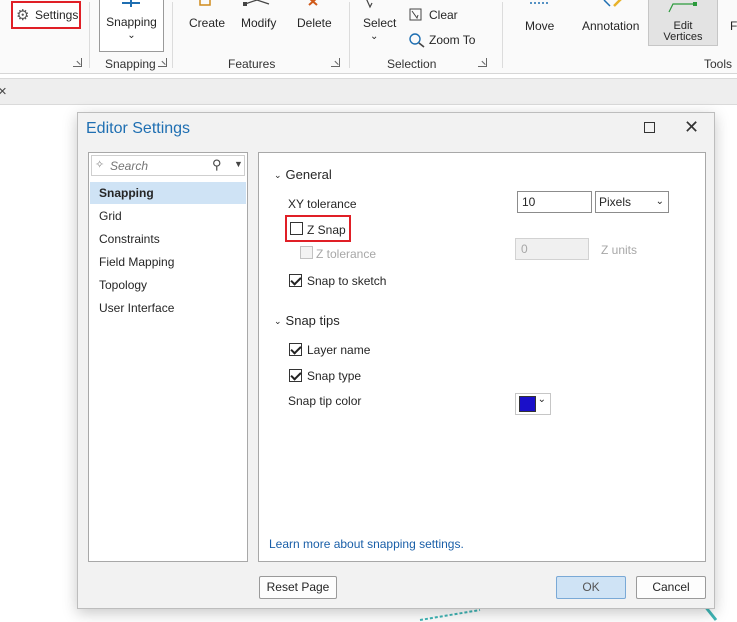 Image resolution: width=737 pixels, height=622 pixels. Describe the element at coordinates (168, 216) in the screenshot. I see `nav-item-grid: Grid` at that location.